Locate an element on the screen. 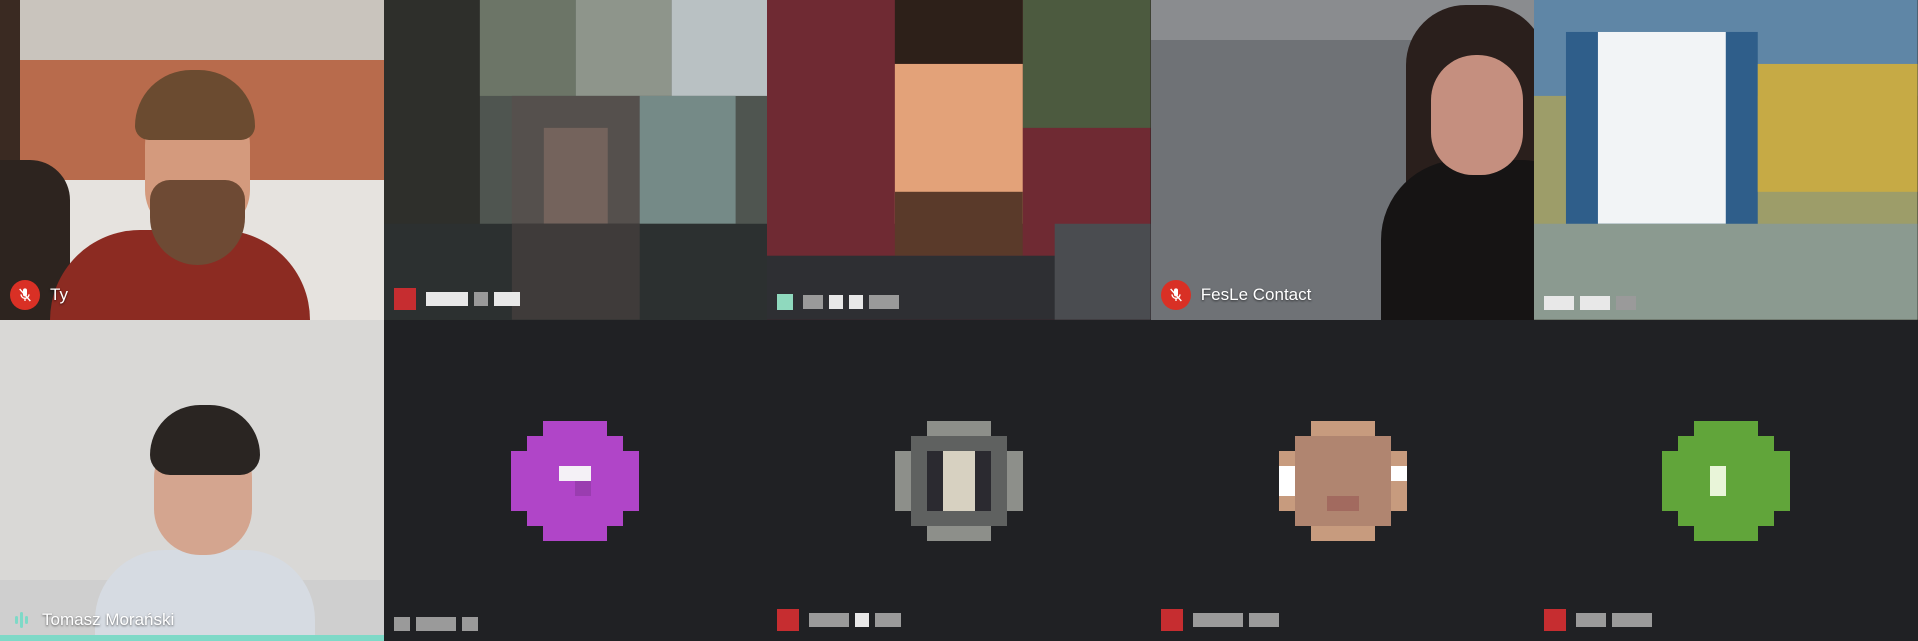  participant-name: FesLe Contact is located at coordinates (1256, 294).